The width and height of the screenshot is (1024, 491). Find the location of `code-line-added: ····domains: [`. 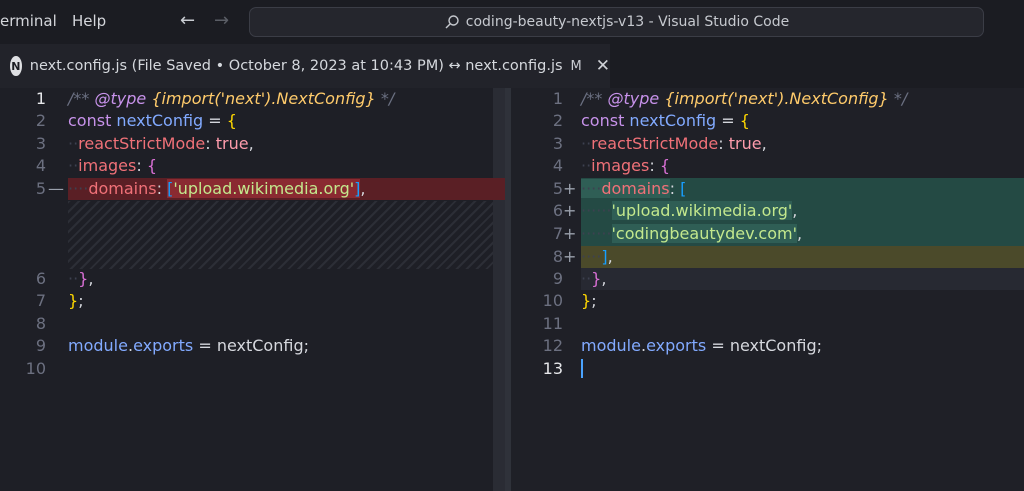

code-line-added: ····domains: [ is located at coordinates (634, 188).